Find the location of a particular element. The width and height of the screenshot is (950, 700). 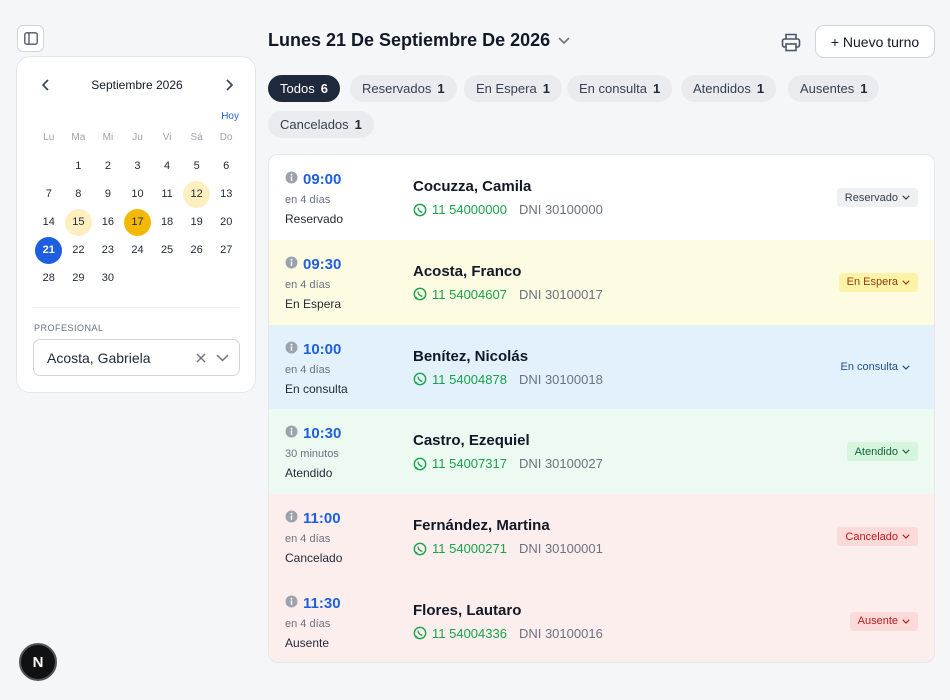

appointment-status-text: Cancelado is located at coordinates (314, 558).